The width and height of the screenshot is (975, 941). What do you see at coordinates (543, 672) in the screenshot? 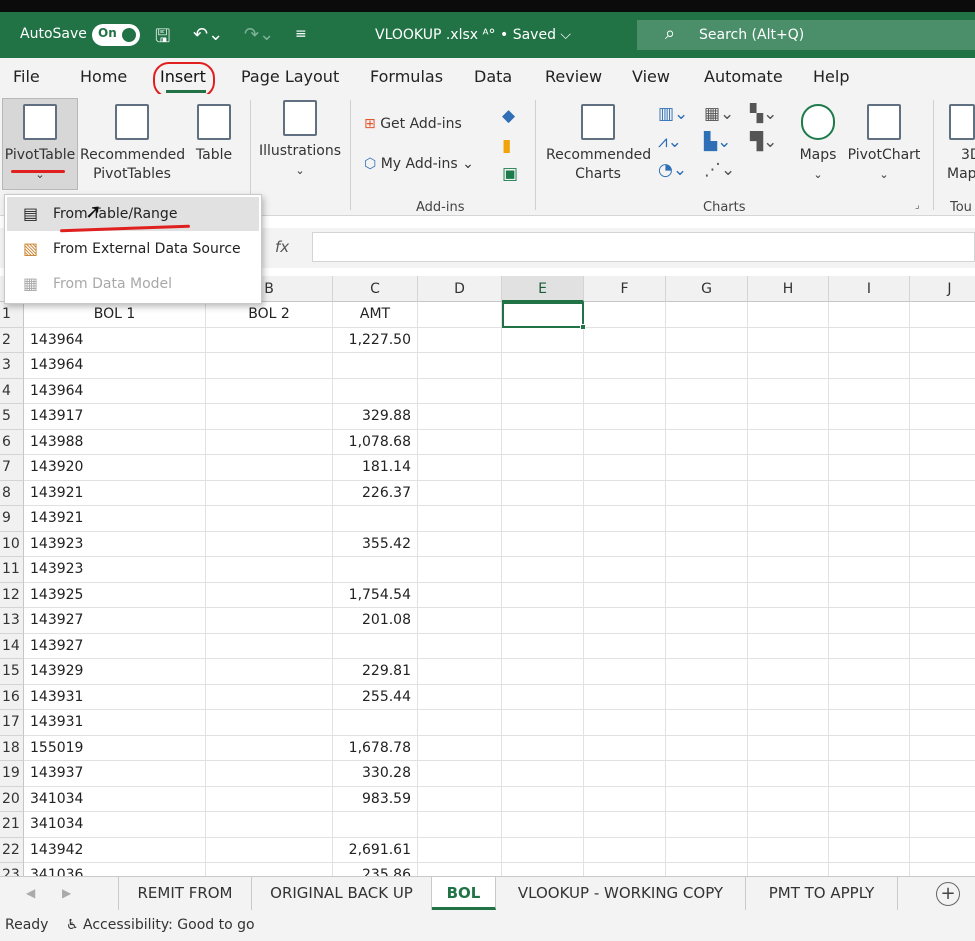
I see `cell-e15` at bounding box center [543, 672].